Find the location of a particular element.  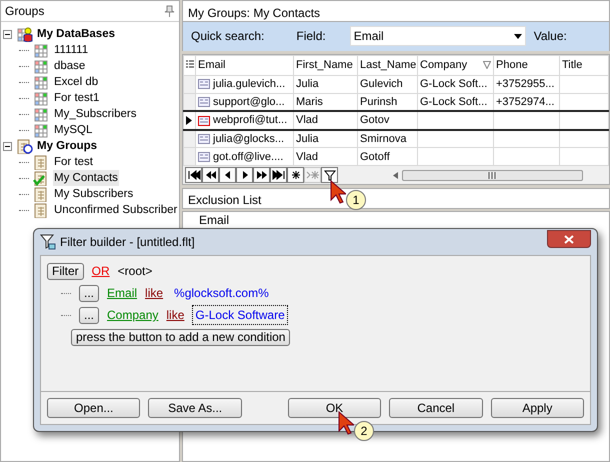

dialog-button: OK is located at coordinates (335, 408).